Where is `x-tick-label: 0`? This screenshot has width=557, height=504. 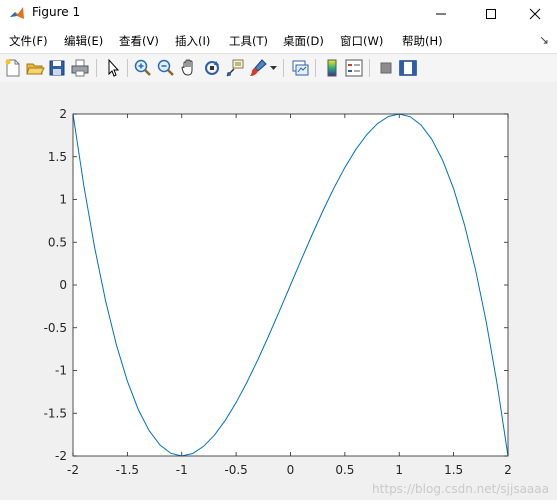 x-tick-label: 0 is located at coordinates (291, 470).